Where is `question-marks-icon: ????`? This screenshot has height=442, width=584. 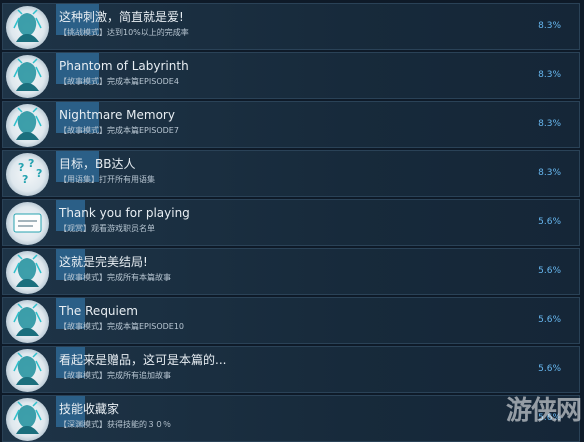
question-marks-icon: ???? is located at coordinates (27, 174).